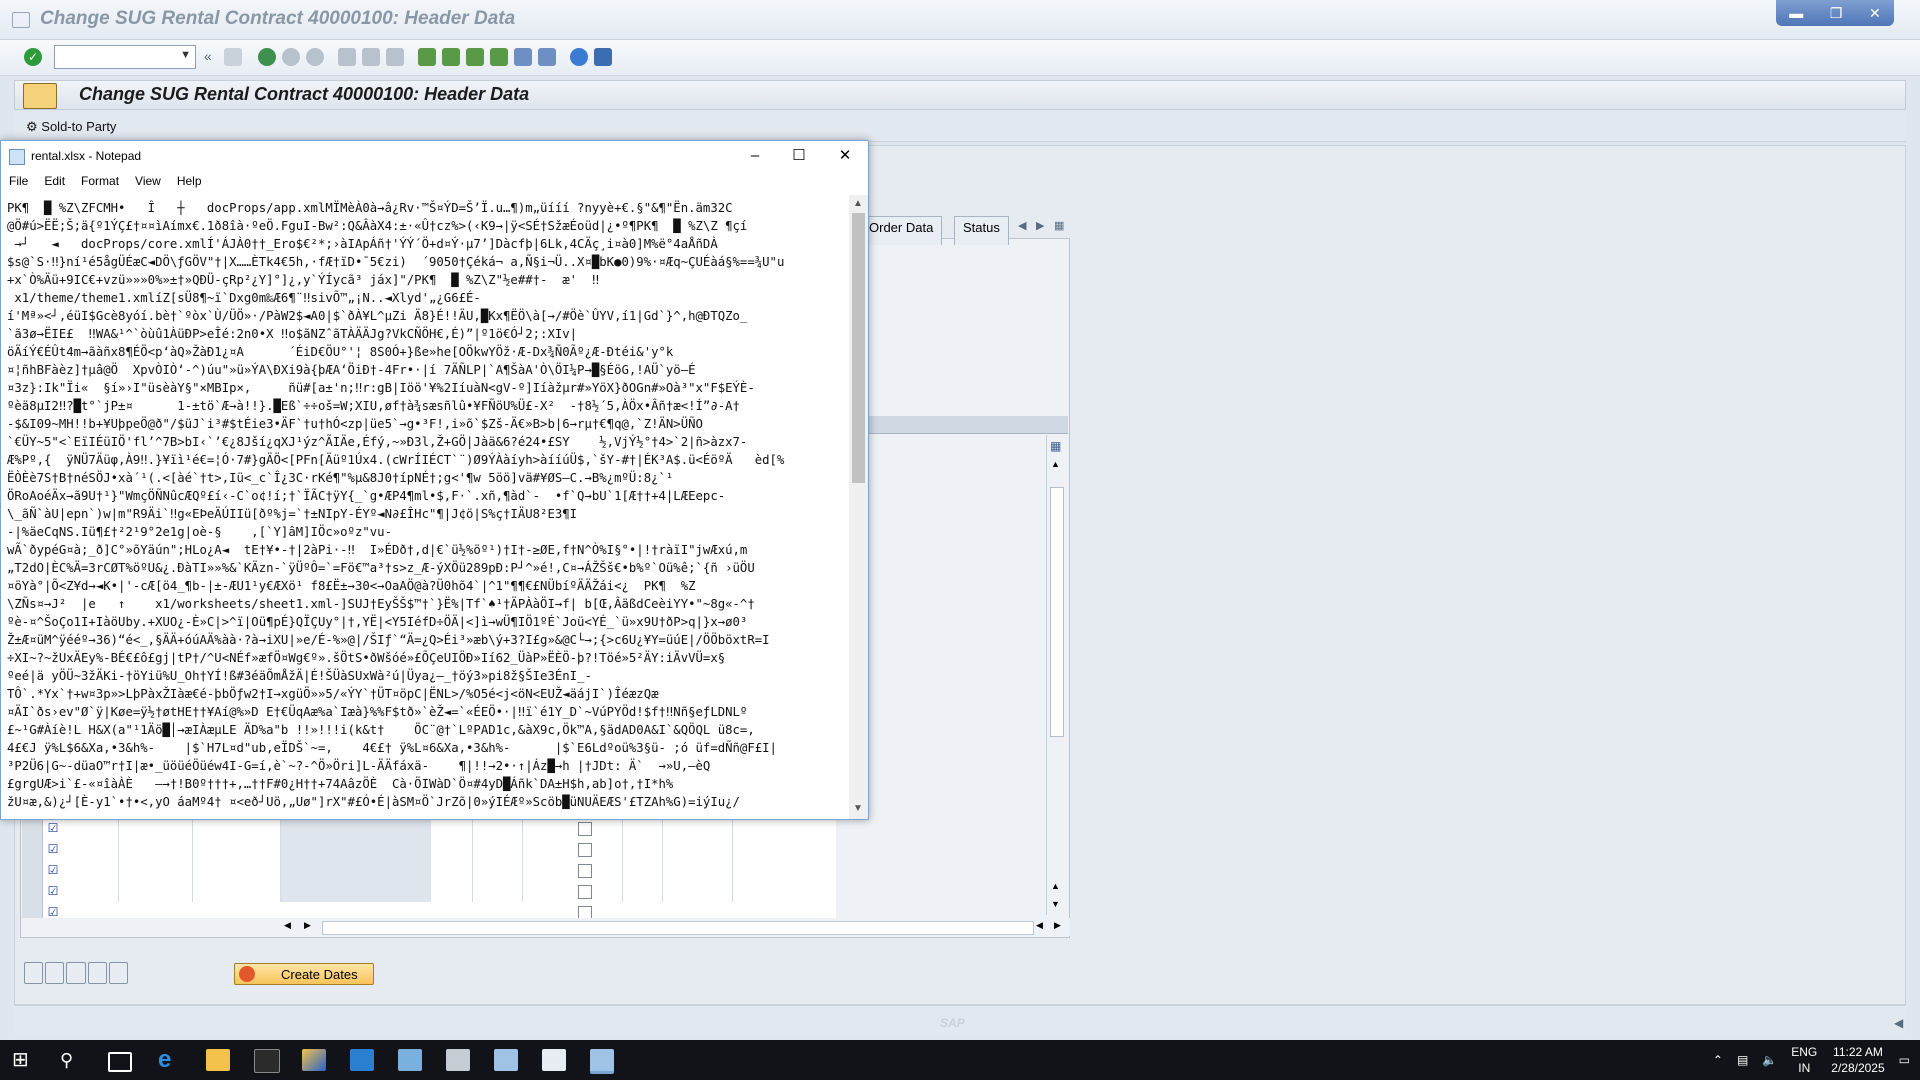 Image resolution: width=1920 pixels, height=1080 pixels. What do you see at coordinates (434, 156) in the screenshot?
I see `notepad-title-bar: rental.xlsx - Notepad – ☐ ✕` at bounding box center [434, 156].